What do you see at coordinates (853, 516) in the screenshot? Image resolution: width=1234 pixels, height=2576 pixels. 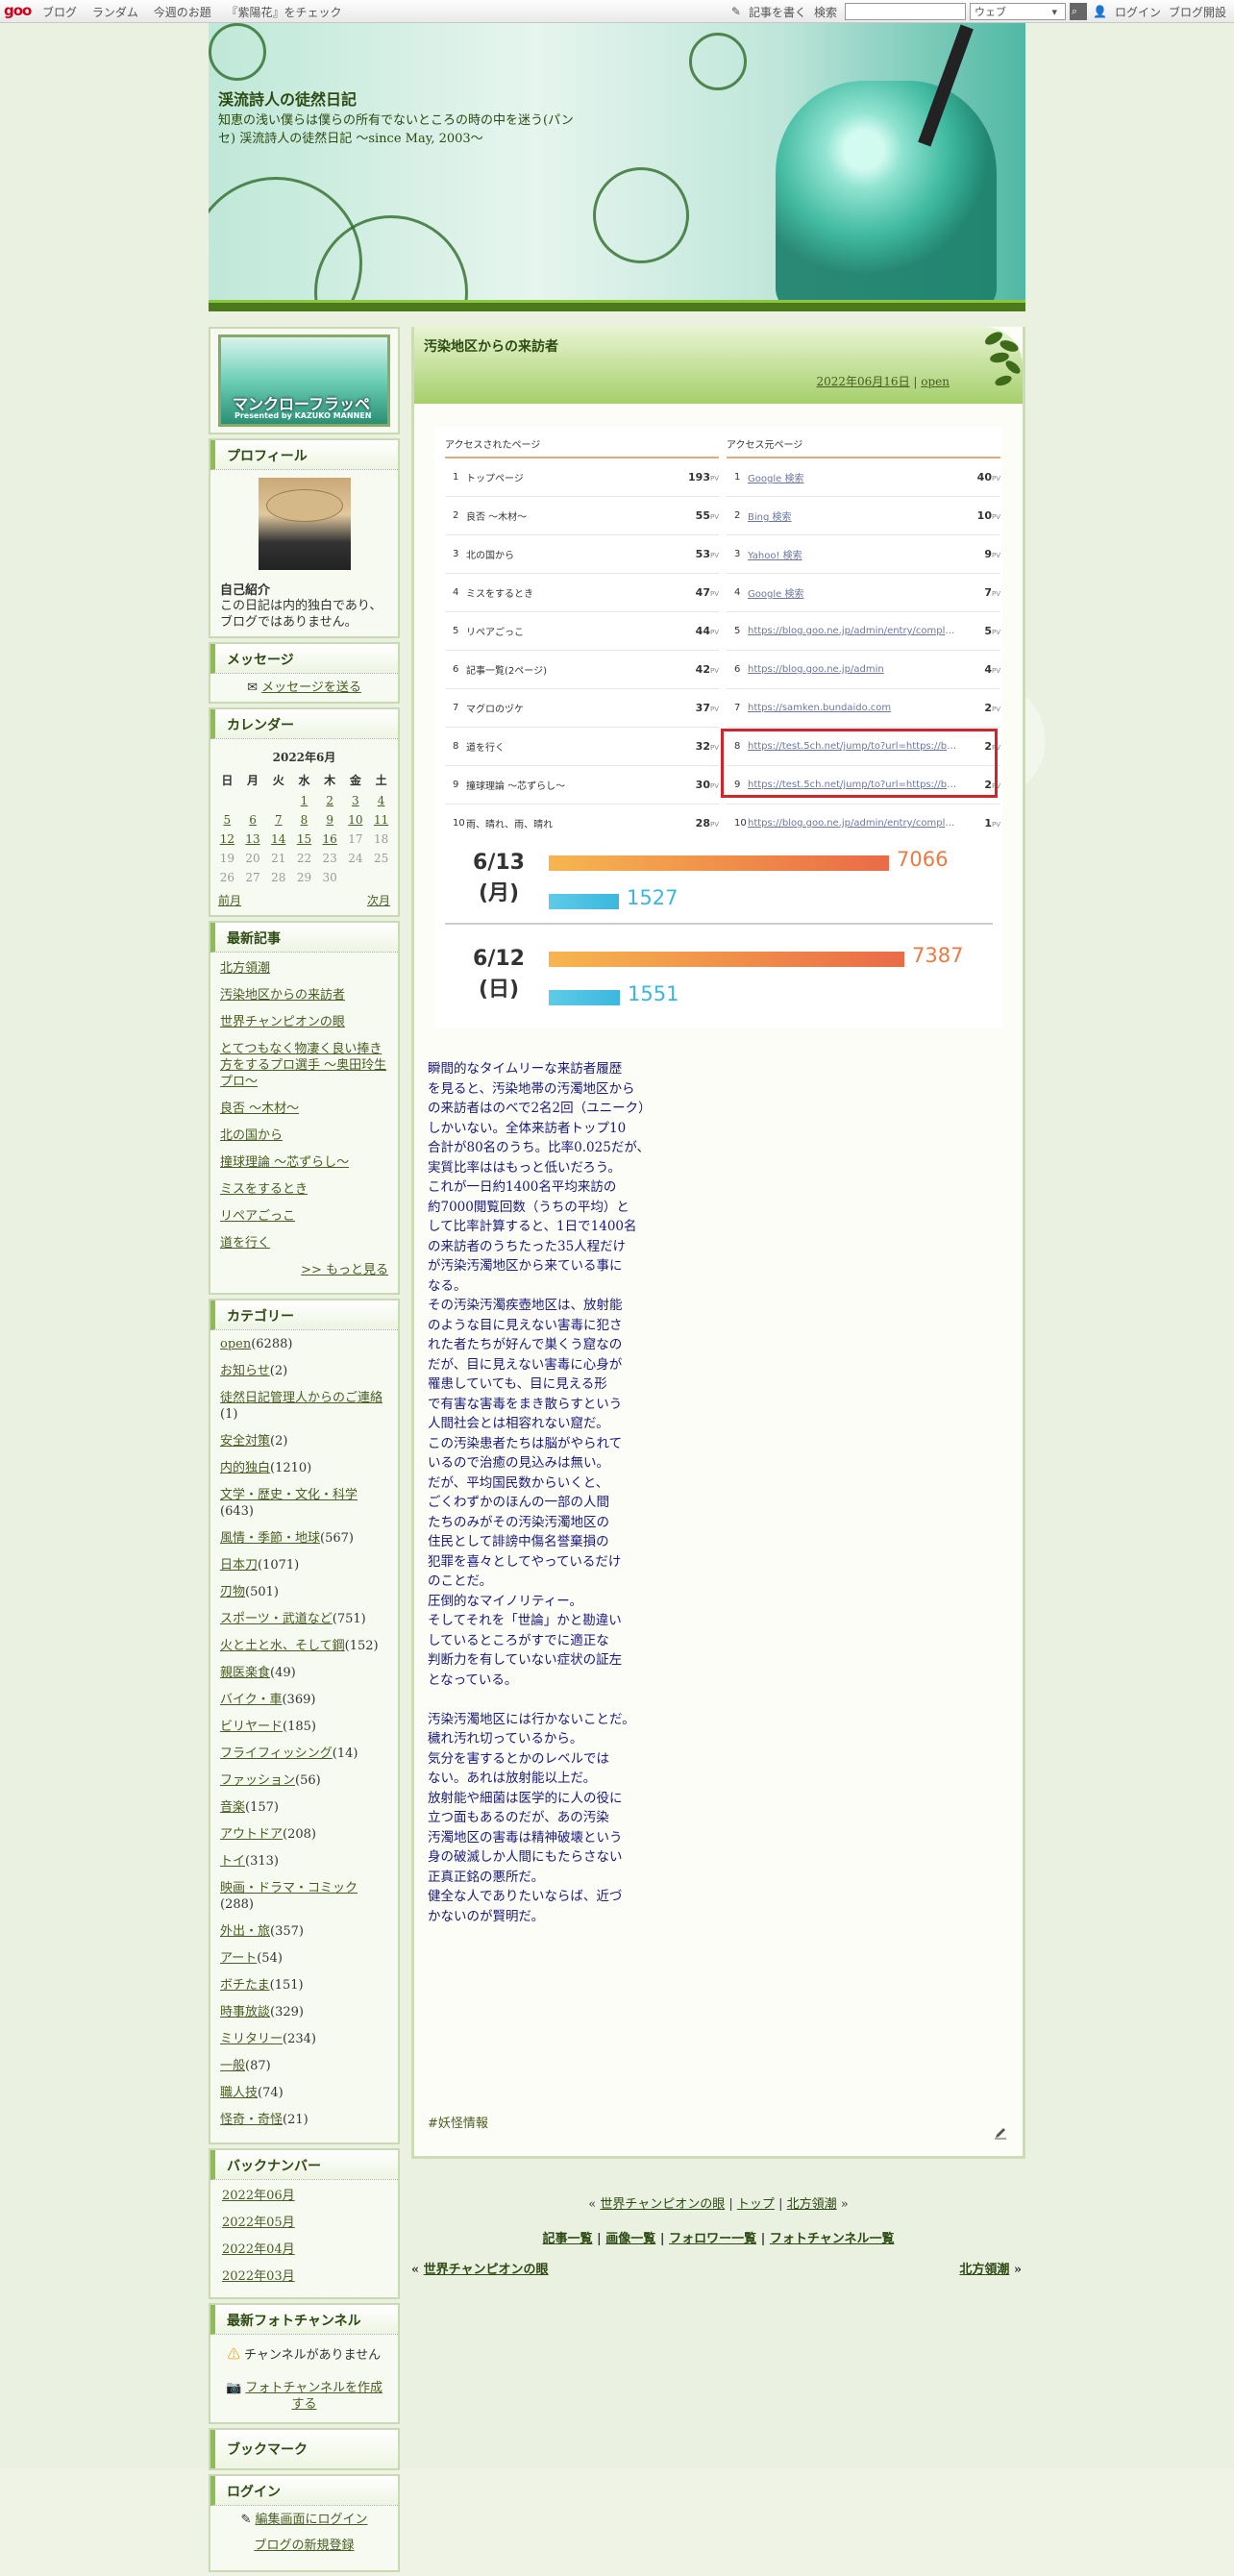 I see `rank-label: Bing 検索` at bounding box center [853, 516].